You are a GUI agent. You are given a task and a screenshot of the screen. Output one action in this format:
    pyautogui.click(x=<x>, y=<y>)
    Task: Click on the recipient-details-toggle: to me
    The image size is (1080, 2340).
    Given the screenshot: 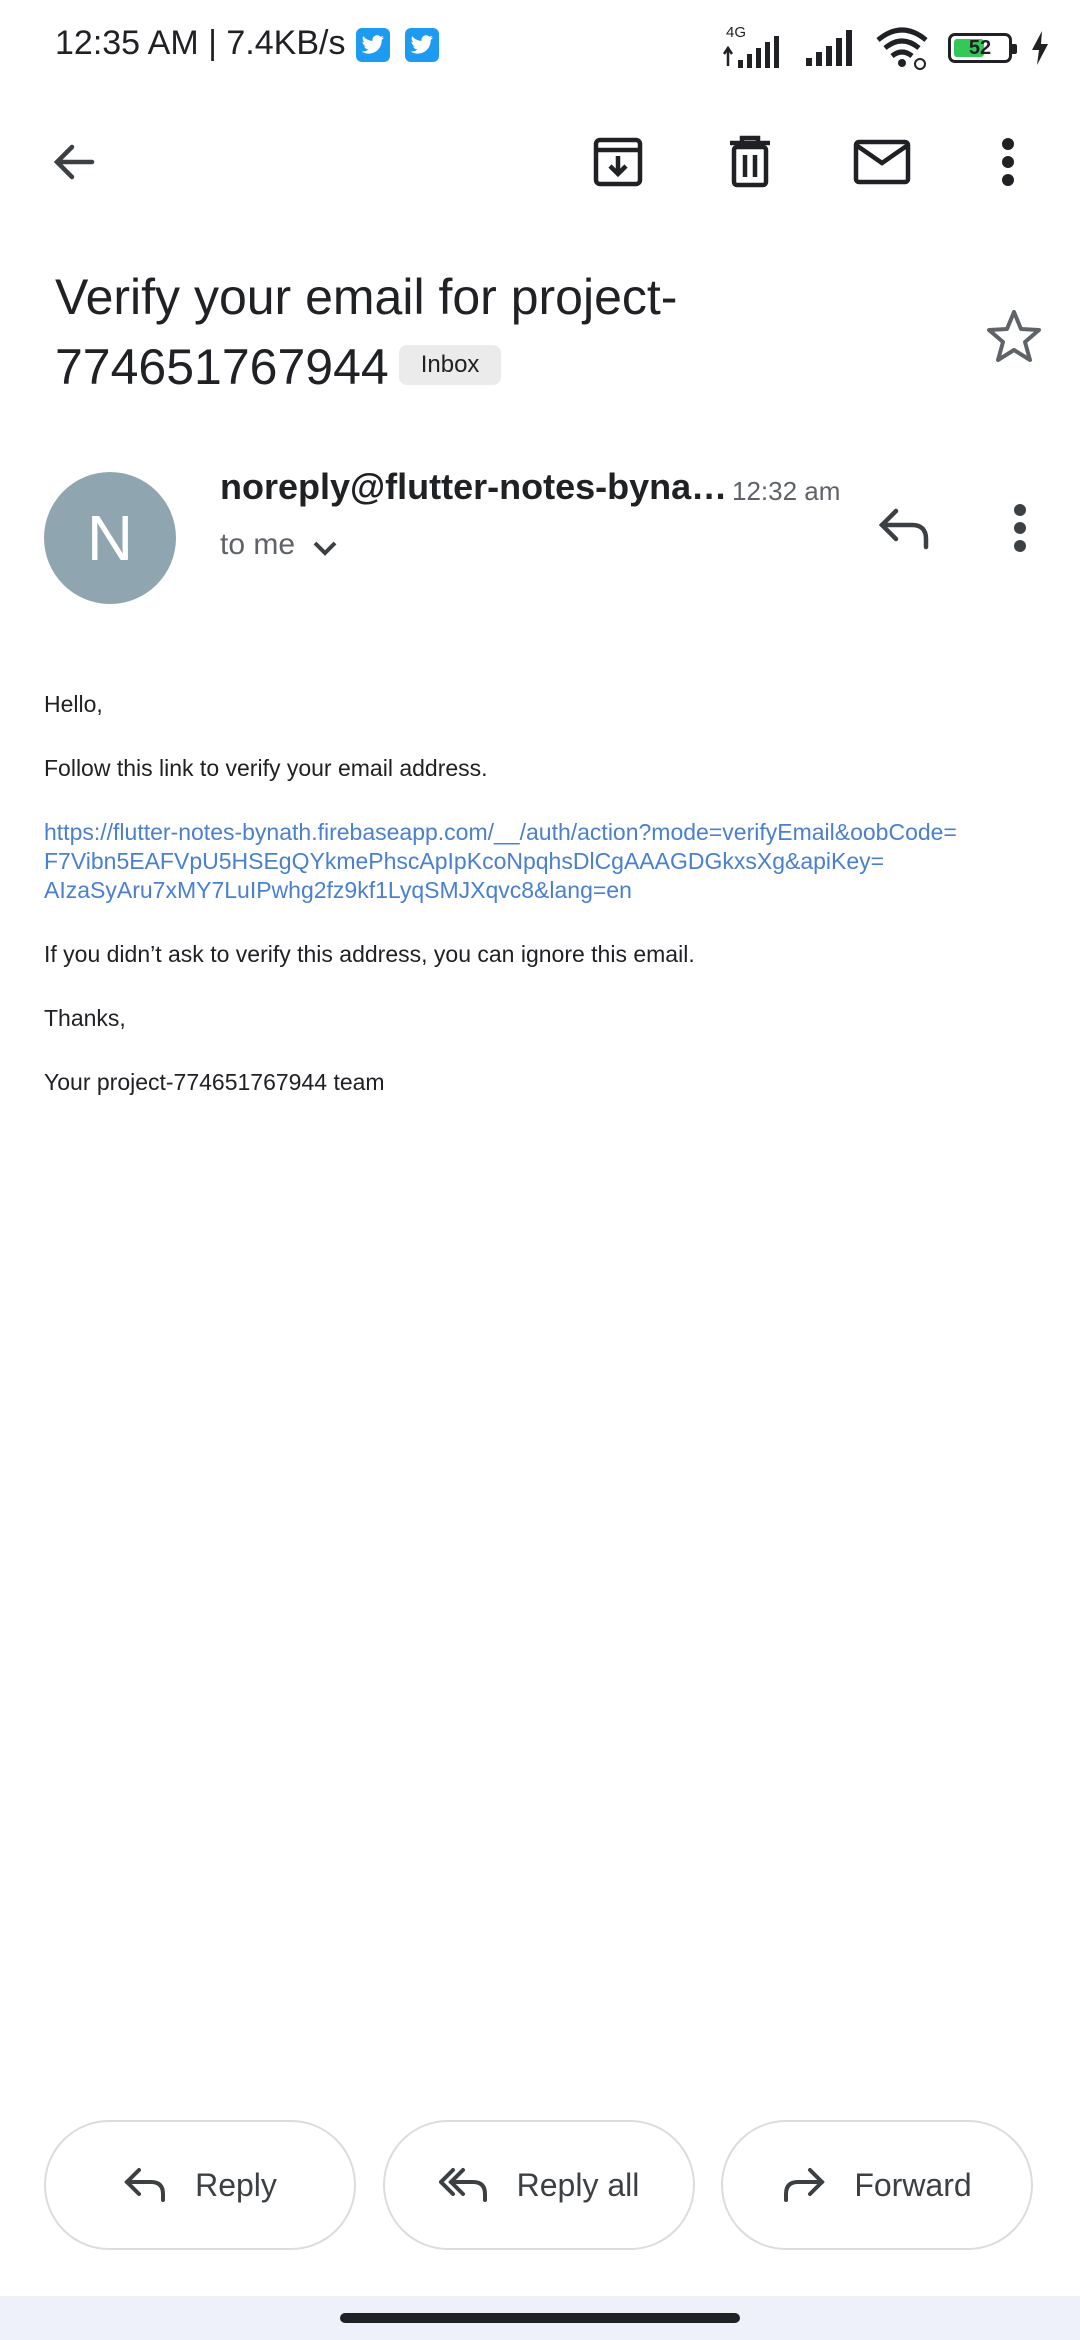 What is the action you would take?
    pyautogui.click(x=279, y=545)
    